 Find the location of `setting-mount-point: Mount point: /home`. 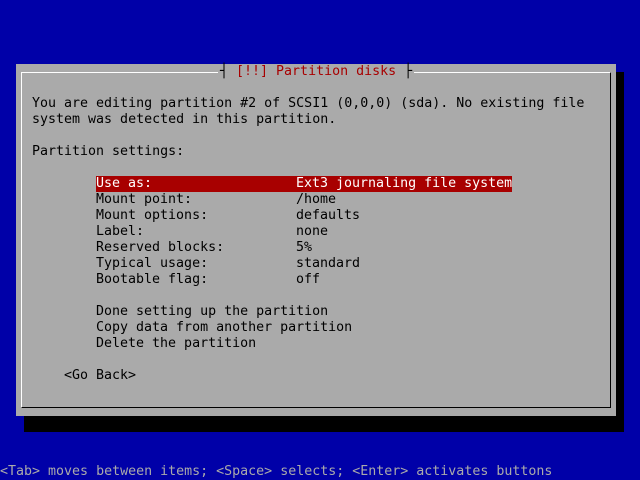

setting-mount-point: Mount point: /home is located at coordinates (304, 200).